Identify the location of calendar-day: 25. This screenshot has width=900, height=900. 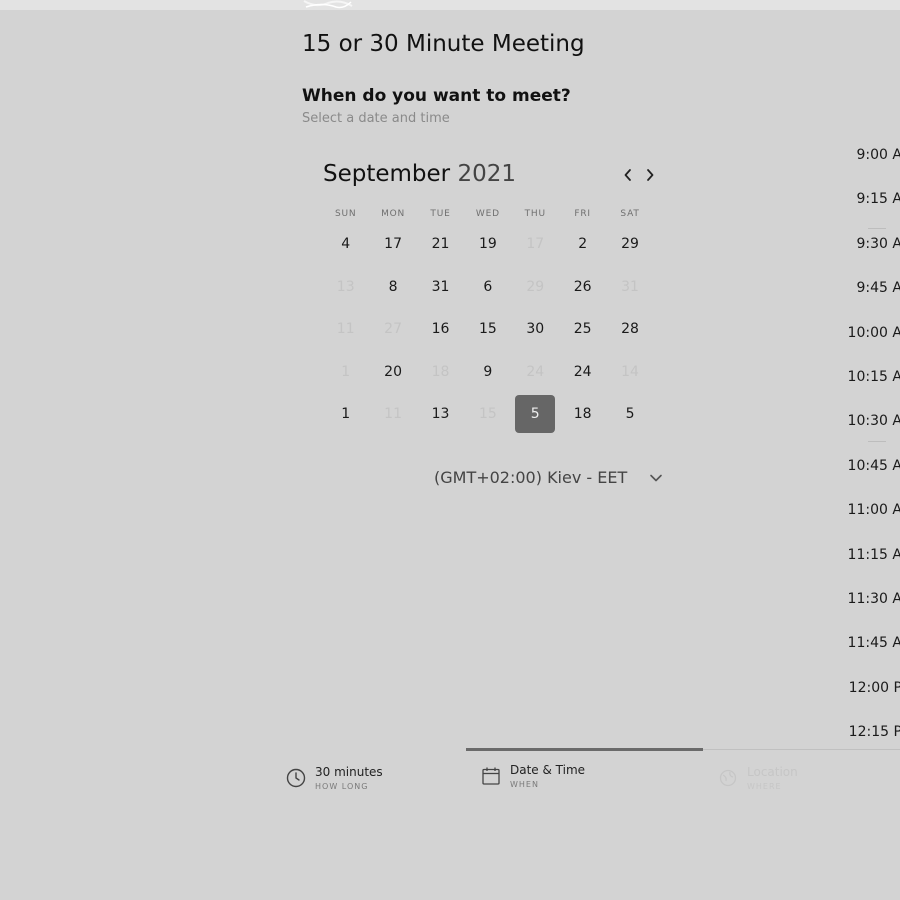
(582, 329).